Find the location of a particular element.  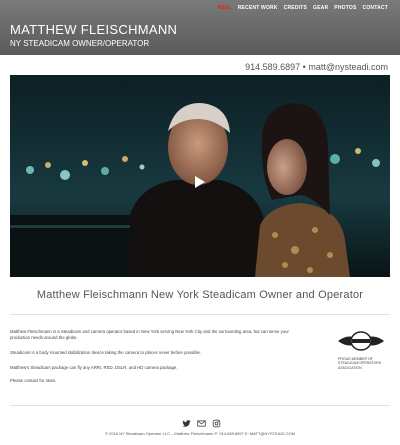

divider is located at coordinates (200, 314).